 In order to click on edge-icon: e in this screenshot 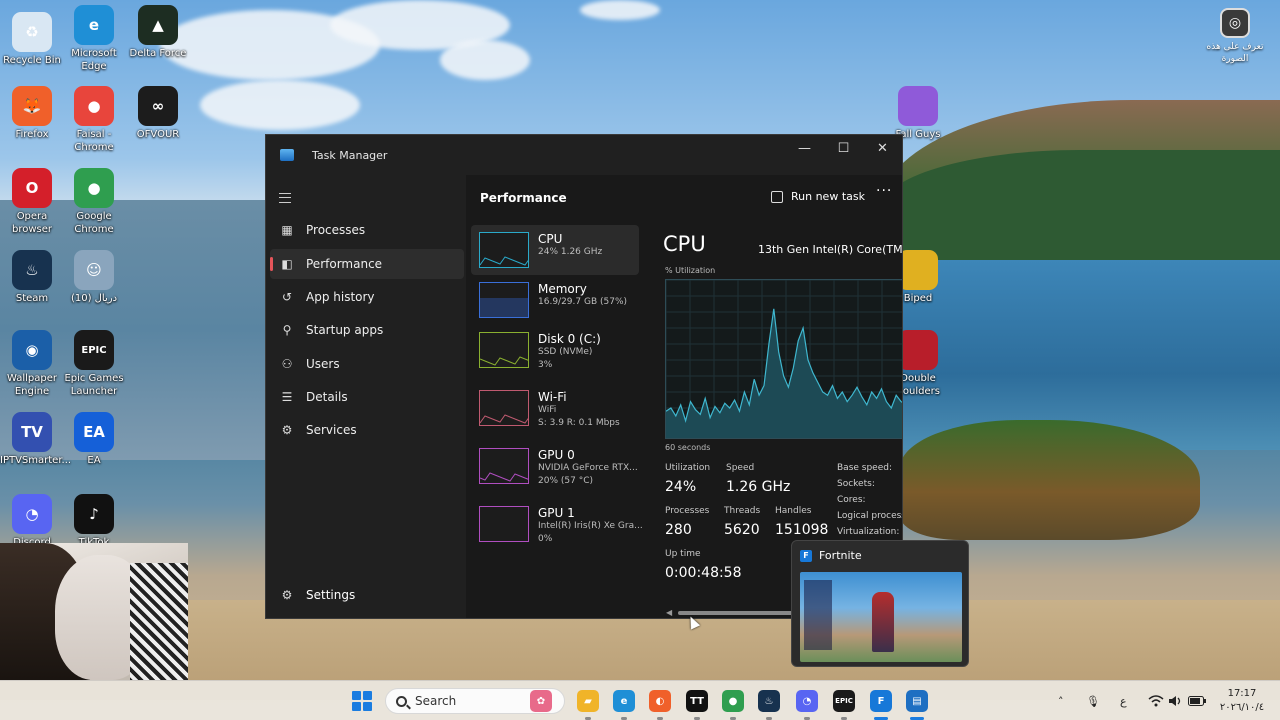, I will do `click(94, 25)`.